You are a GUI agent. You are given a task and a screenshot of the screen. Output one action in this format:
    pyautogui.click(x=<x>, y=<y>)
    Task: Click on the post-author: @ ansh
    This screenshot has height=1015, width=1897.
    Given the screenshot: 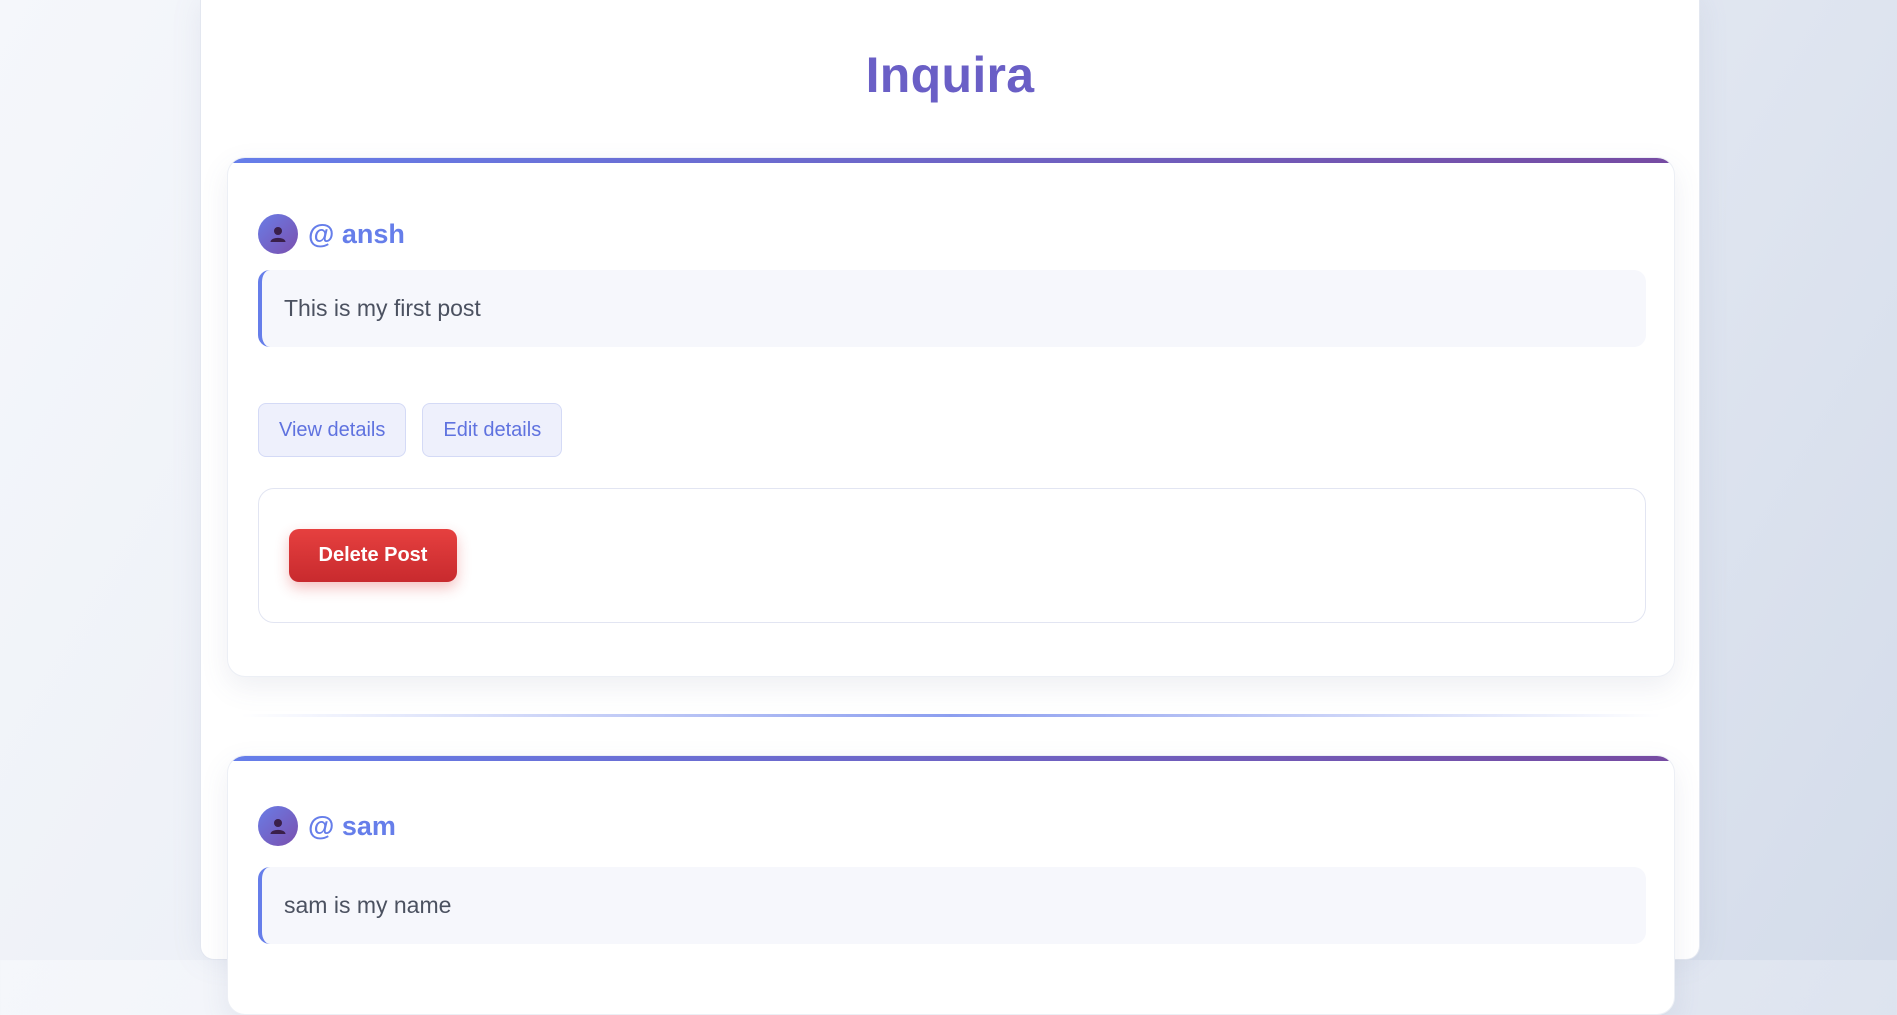 What is the action you would take?
    pyautogui.click(x=331, y=234)
    